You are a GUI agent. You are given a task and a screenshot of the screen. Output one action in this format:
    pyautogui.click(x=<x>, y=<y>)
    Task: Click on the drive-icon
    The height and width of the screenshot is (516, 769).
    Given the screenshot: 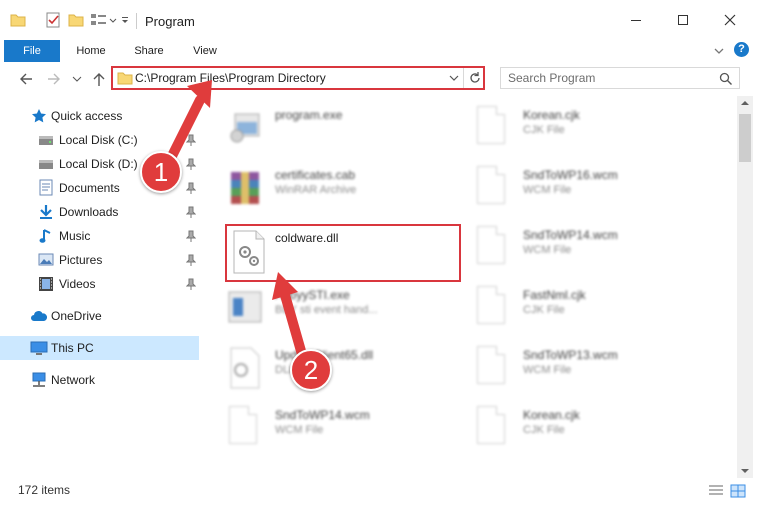 What is the action you would take?
    pyautogui.click(x=46, y=140)
    